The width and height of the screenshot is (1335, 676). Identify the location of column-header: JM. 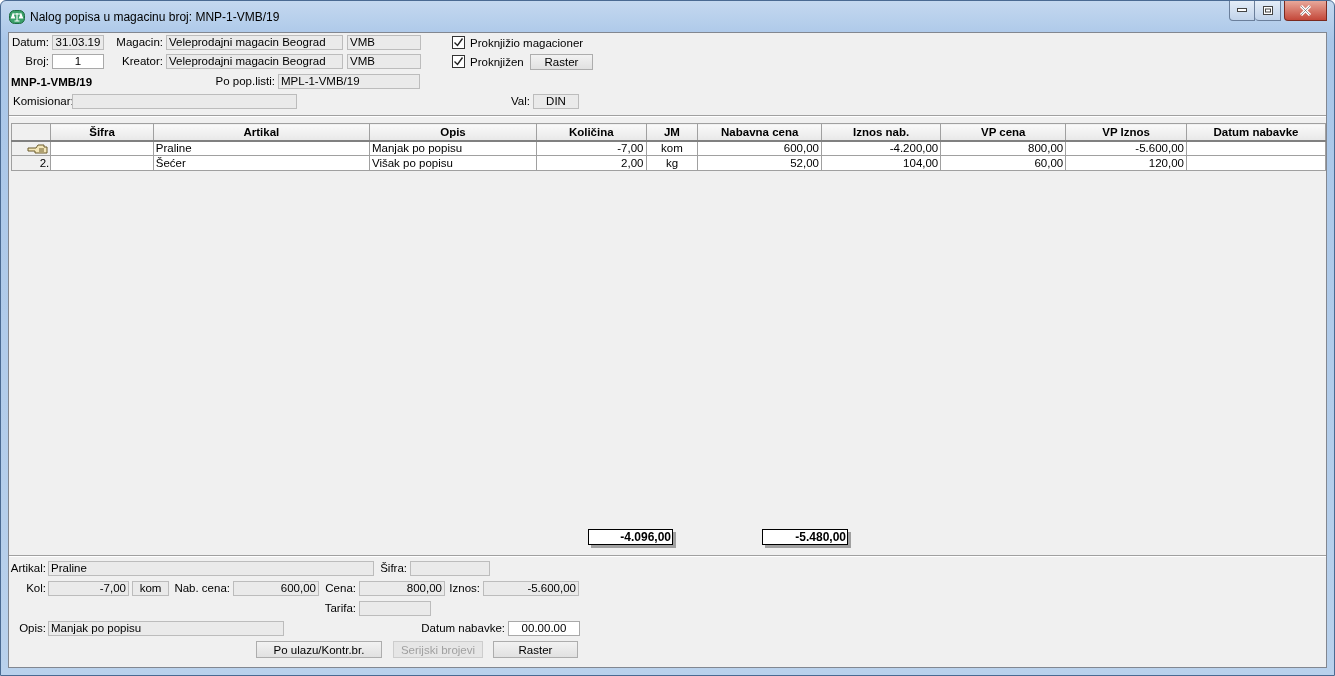
(672, 132).